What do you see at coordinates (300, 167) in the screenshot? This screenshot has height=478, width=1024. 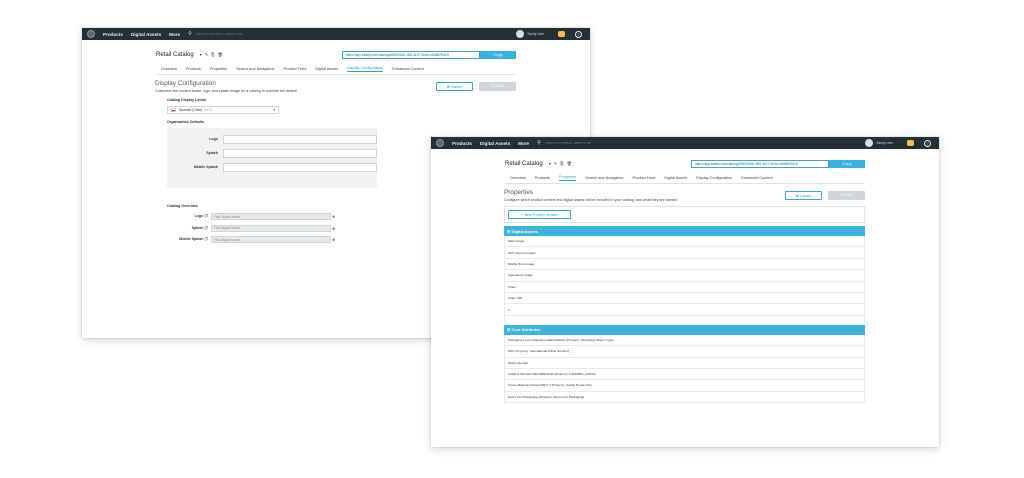 I see `org-mobile-splash-field` at bounding box center [300, 167].